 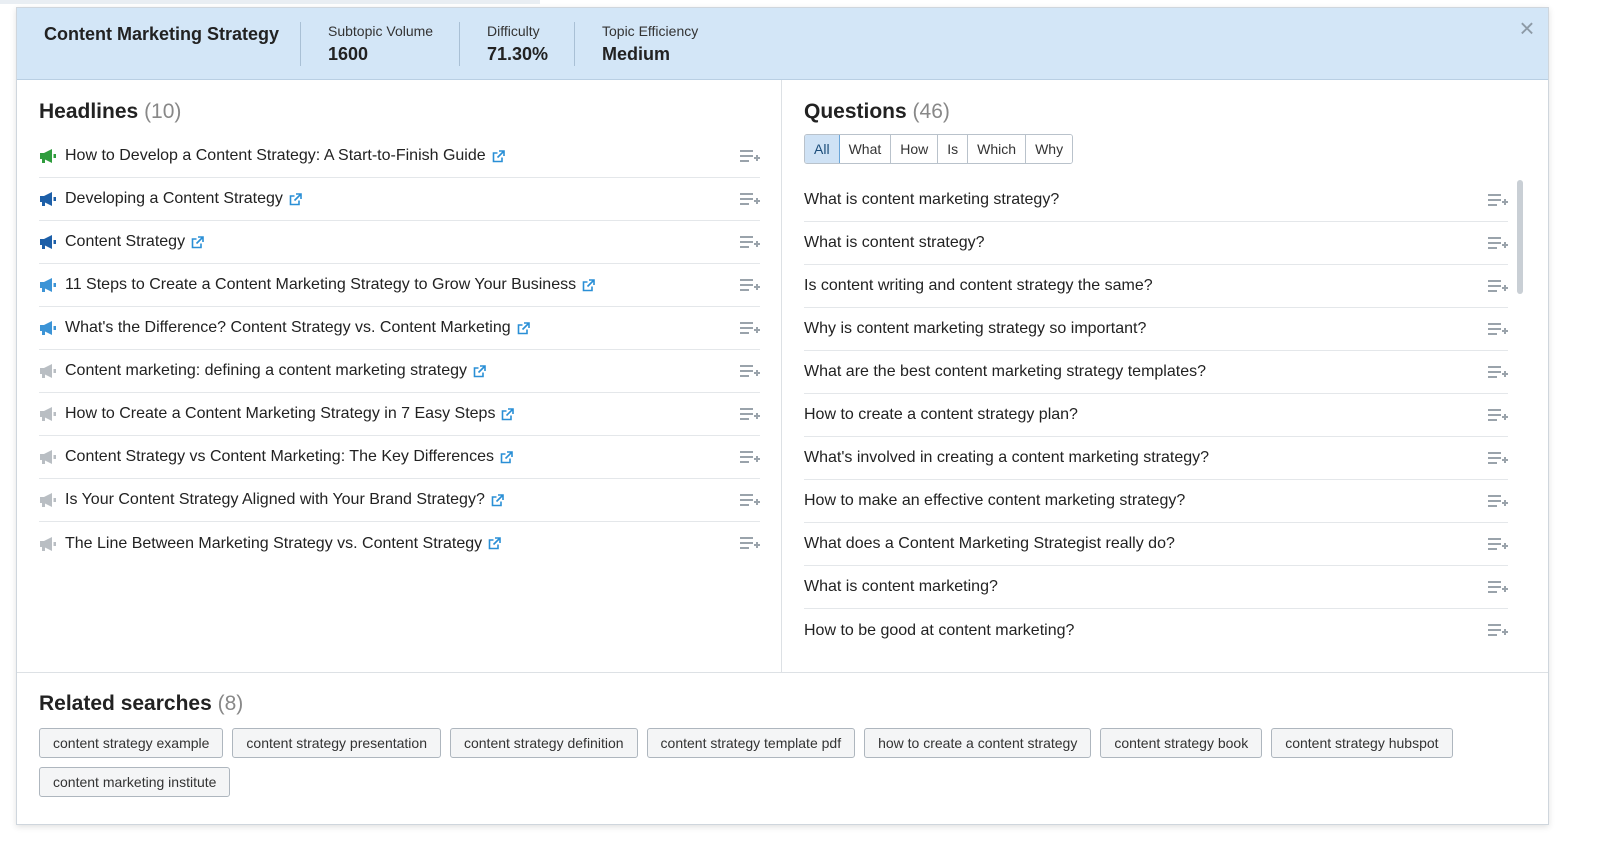 What do you see at coordinates (513, 31) in the screenshot?
I see `metric-label: Difficulty` at bounding box center [513, 31].